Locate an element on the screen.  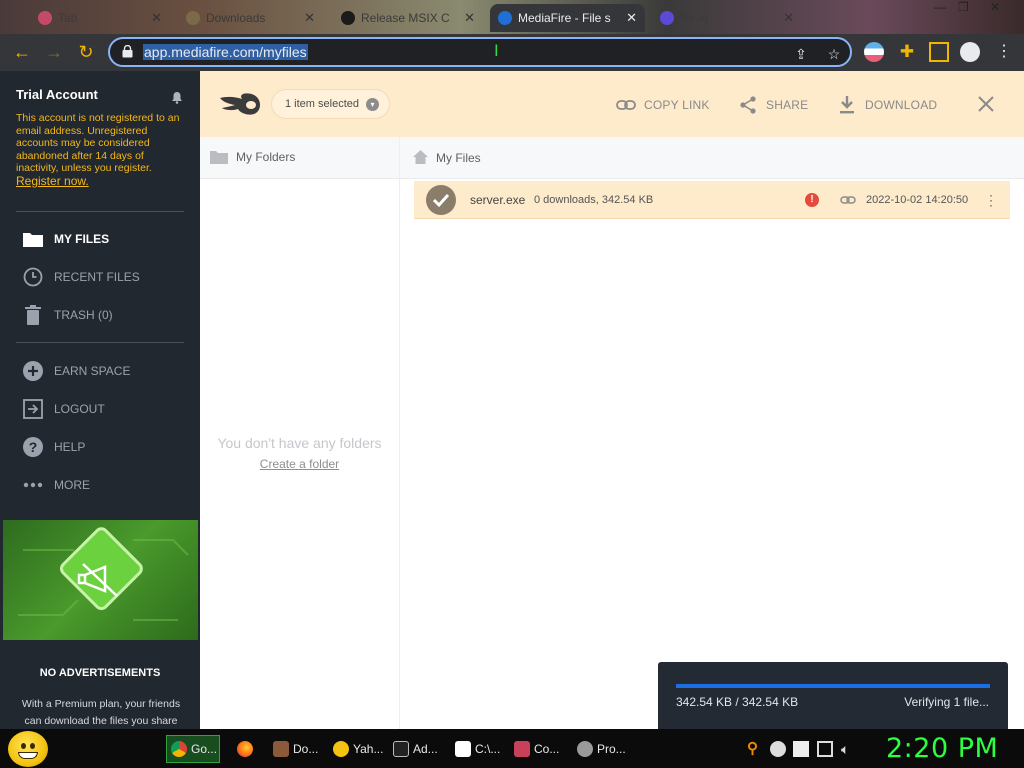
firefox-icon is located at coordinates (245, 749).